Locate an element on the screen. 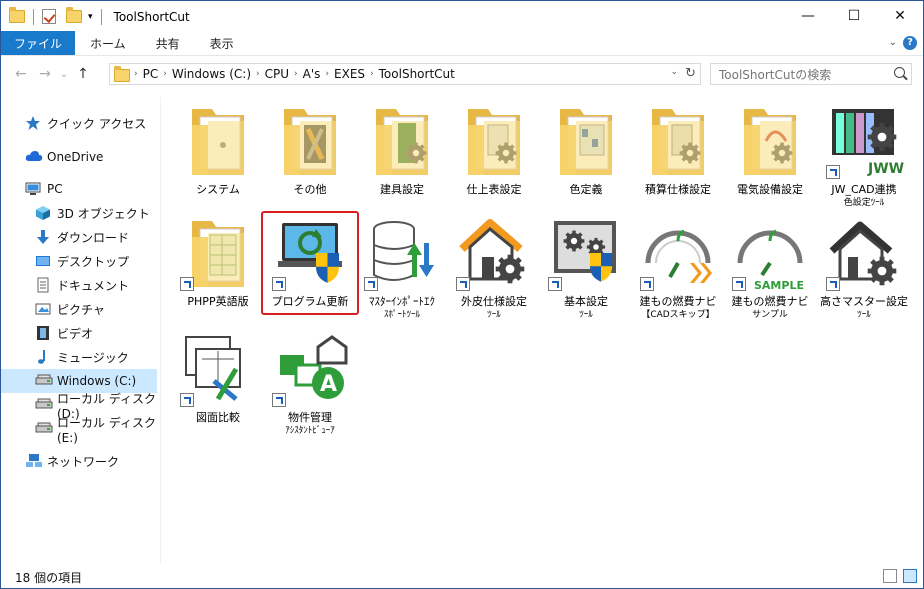  sidebar-item: ローカル ディスク (E:) is located at coordinates (79, 430).